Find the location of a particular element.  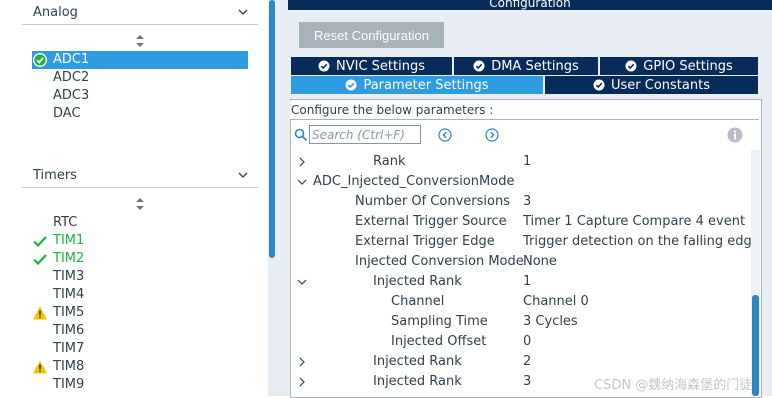

tab-label: GPIO Settings is located at coordinates (688, 66).